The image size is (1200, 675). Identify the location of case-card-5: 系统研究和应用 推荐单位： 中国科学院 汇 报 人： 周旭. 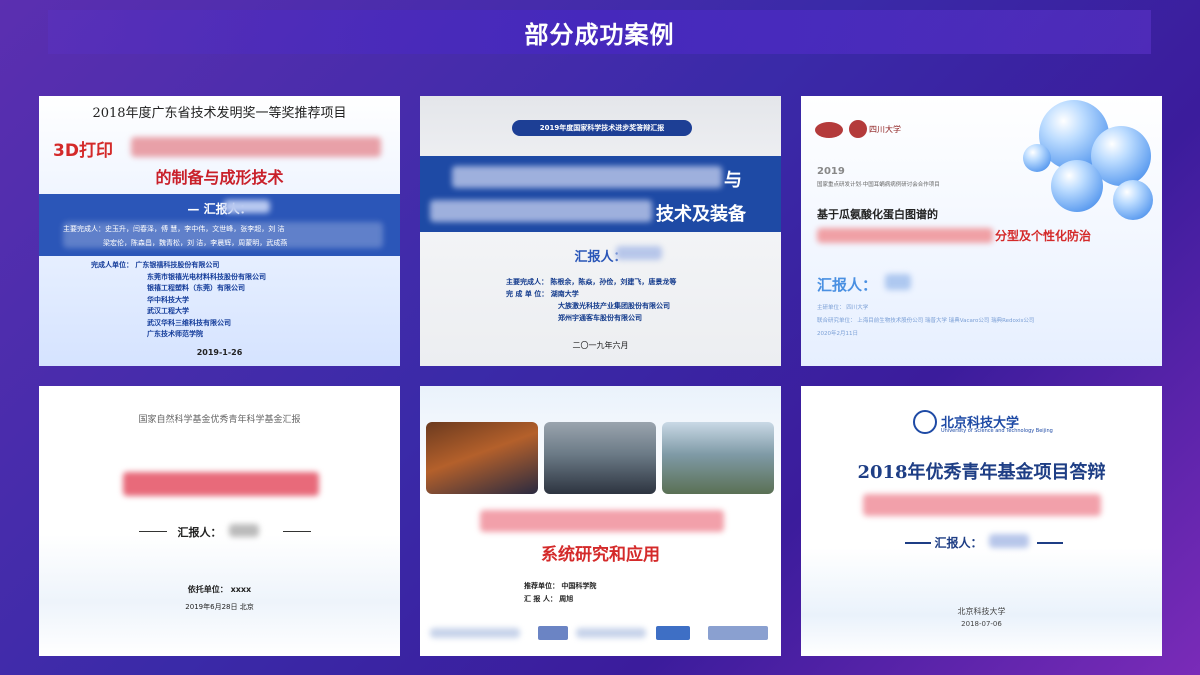
(600, 521).